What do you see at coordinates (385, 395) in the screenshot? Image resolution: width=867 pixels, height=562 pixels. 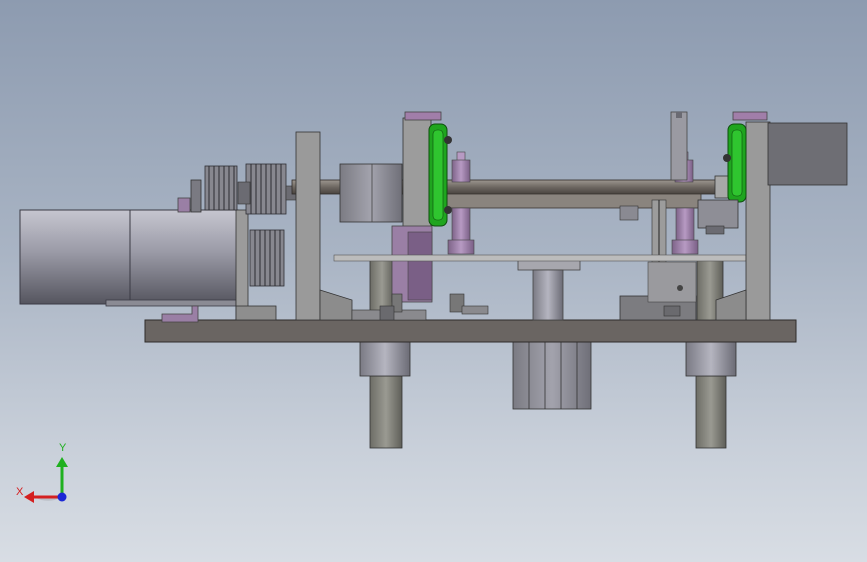 I see `lower-leg-left` at bounding box center [385, 395].